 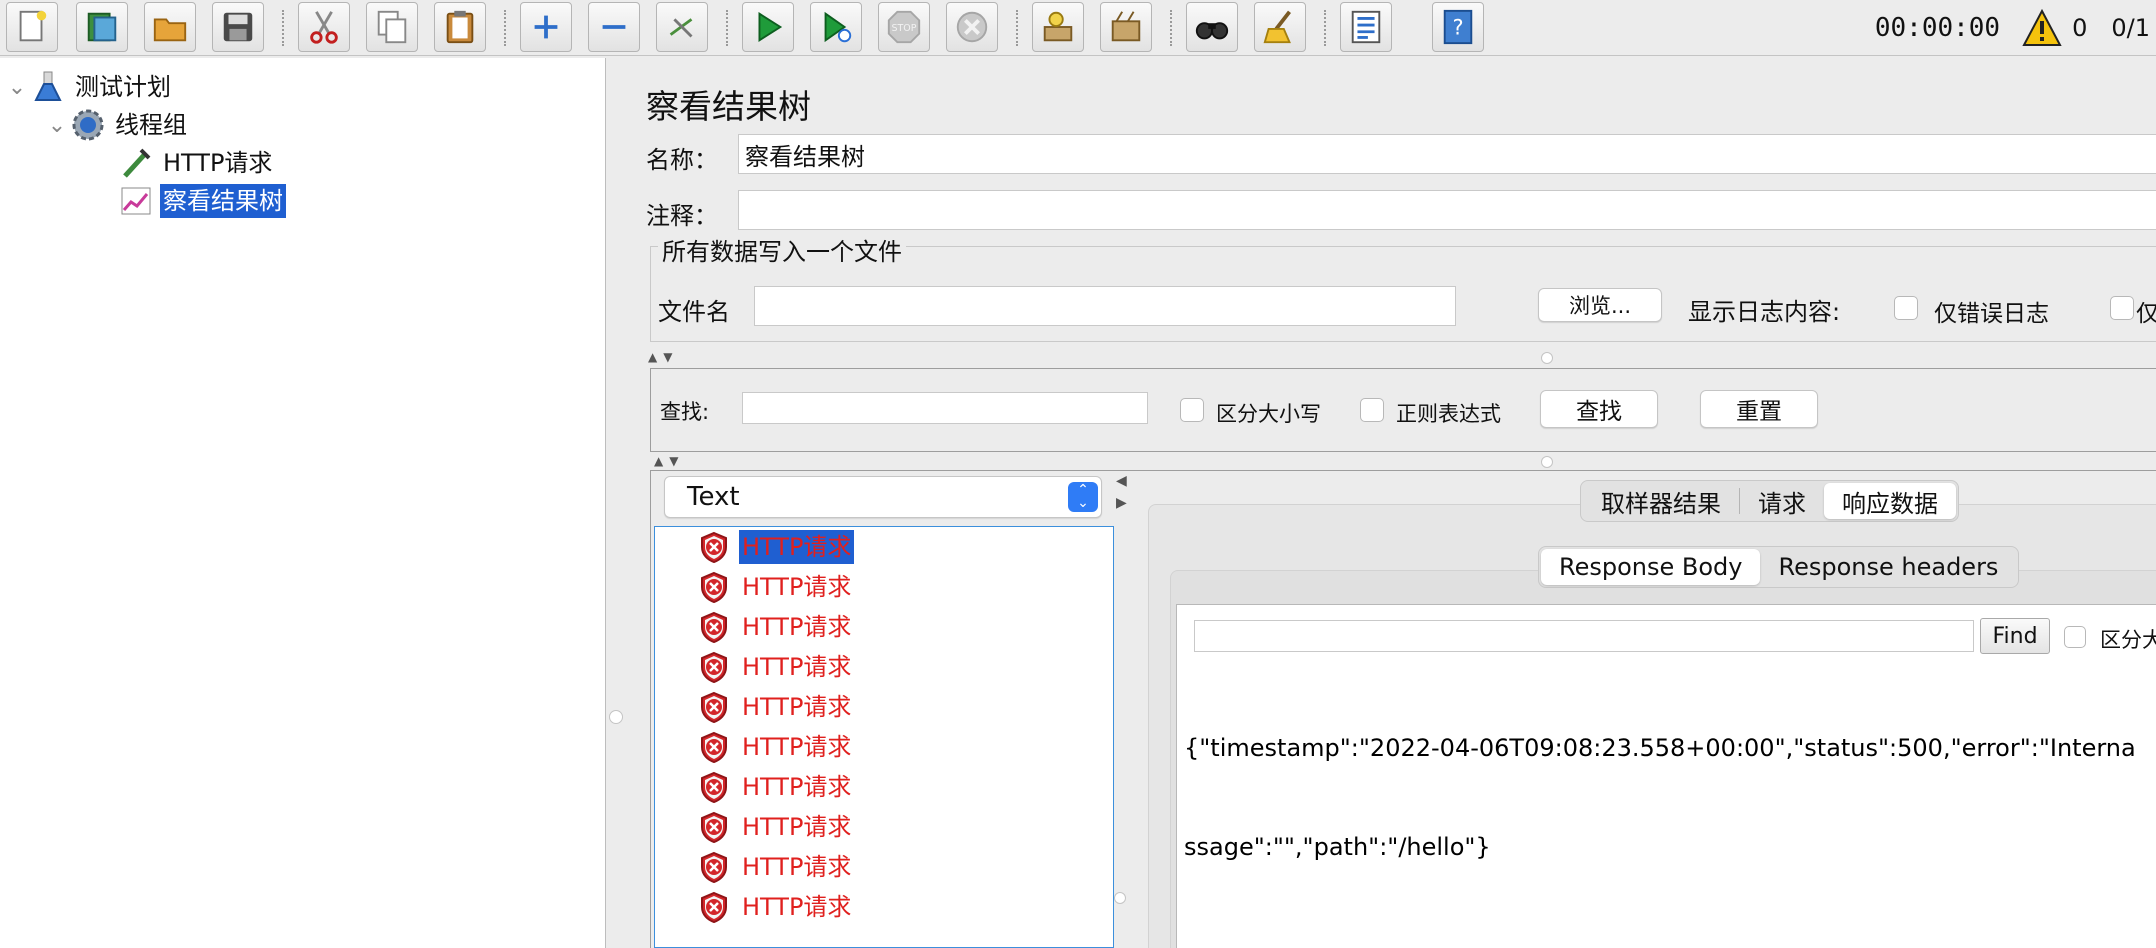 I want to click on copy-icon, so click(x=392, y=27).